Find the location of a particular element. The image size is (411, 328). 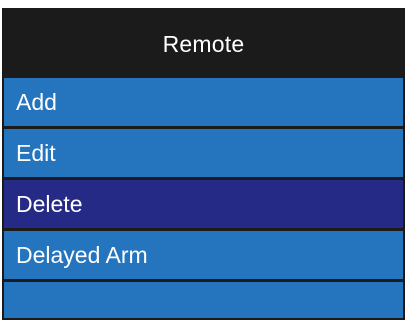

menu-item-label: Delete is located at coordinates (49, 203).